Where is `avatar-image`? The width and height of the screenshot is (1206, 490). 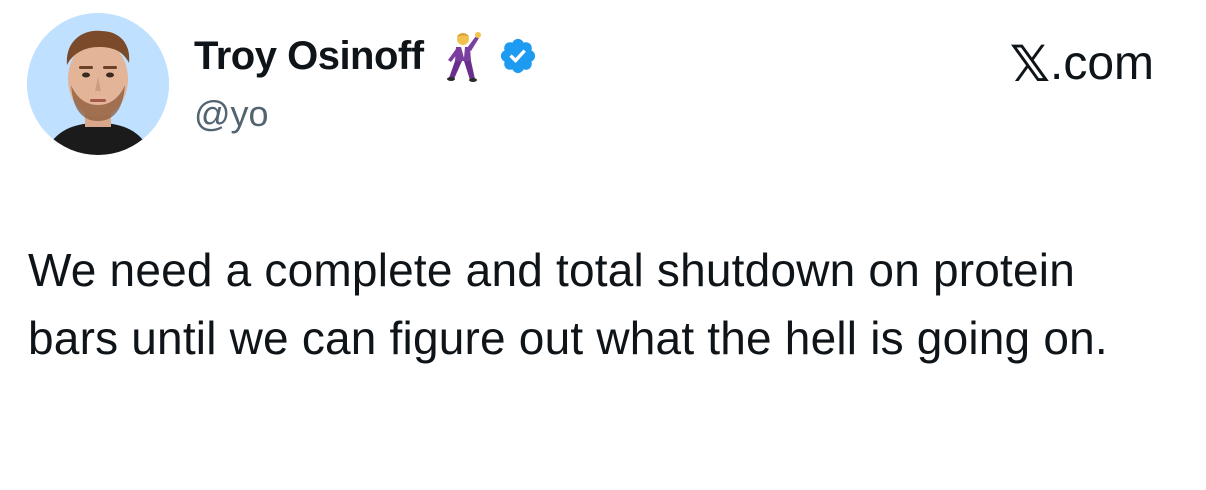 avatar-image is located at coordinates (98, 84).